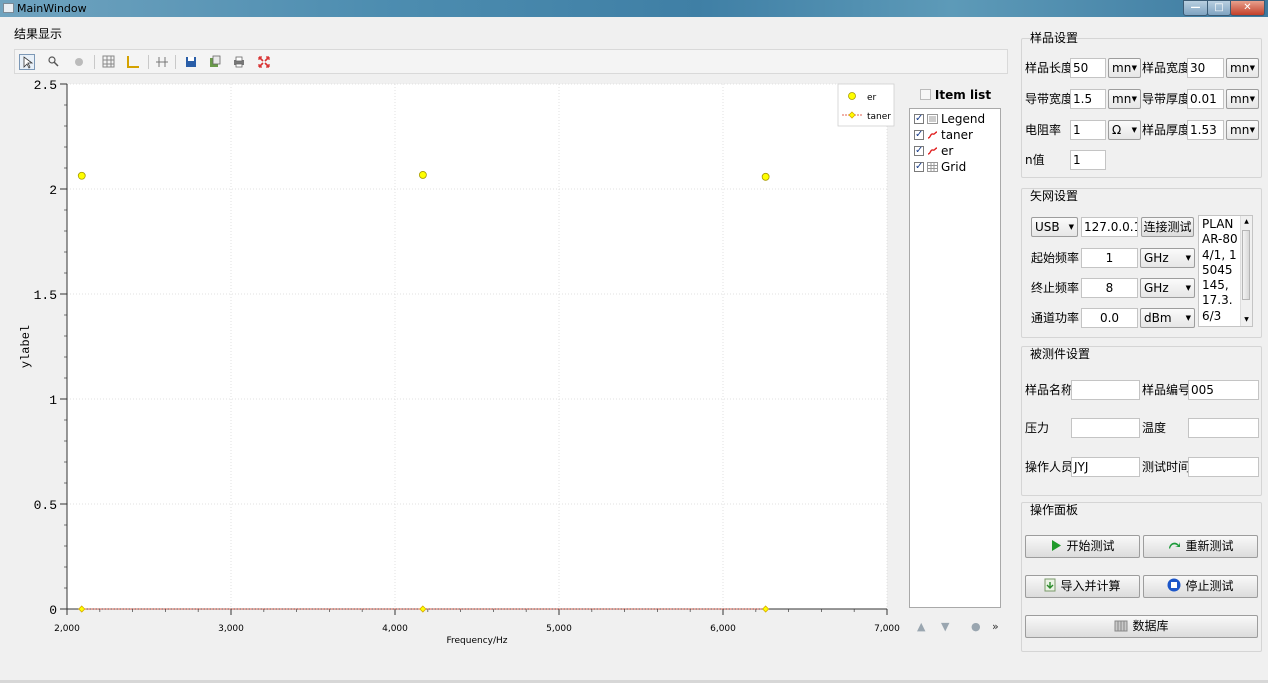 Image resolution: width=1268 pixels, height=683 pixels. I want to click on up-icon: ▲, so click(921, 626).